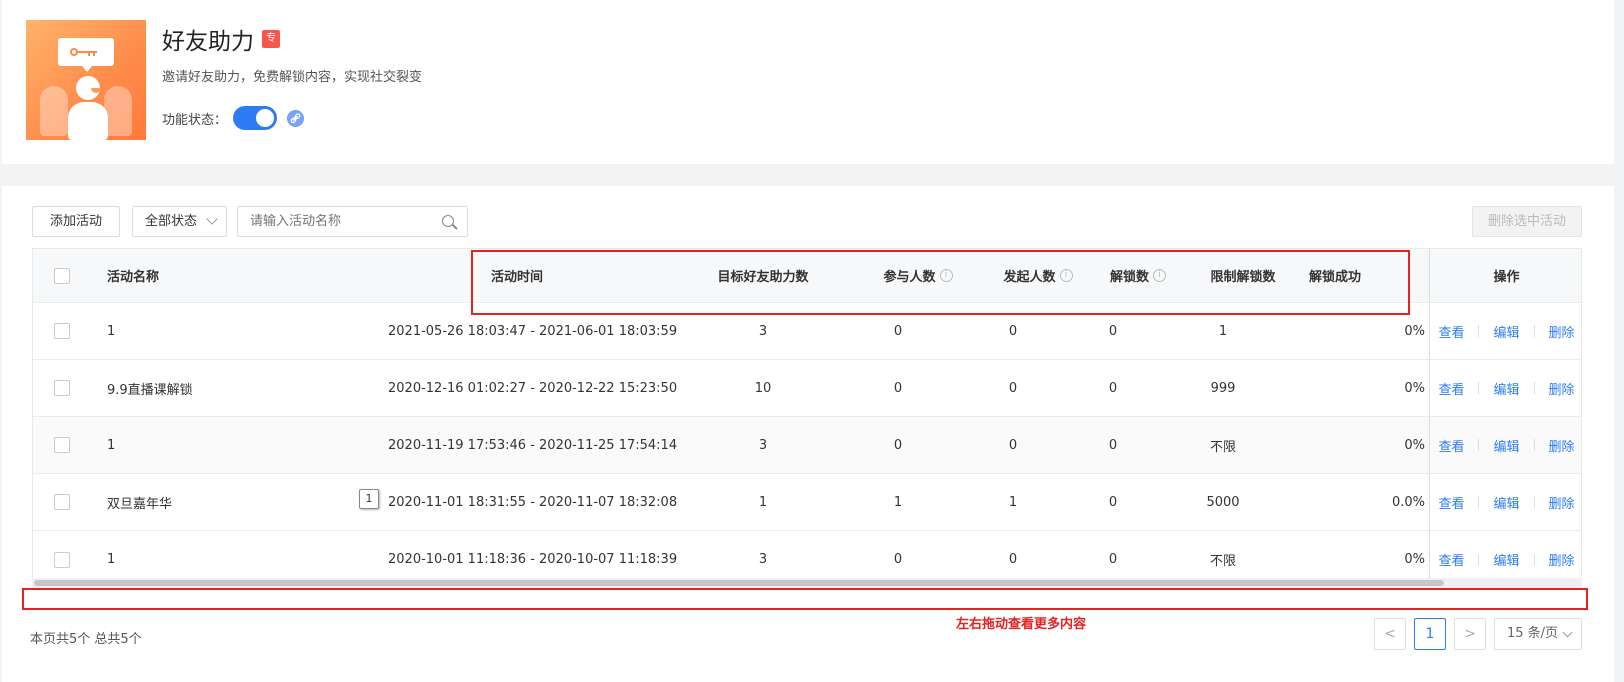 This screenshot has height=682, width=1624. Describe the element at coordinates (1223, 502) in the screenshot. I see `unlock-limit: 5000` at that location.